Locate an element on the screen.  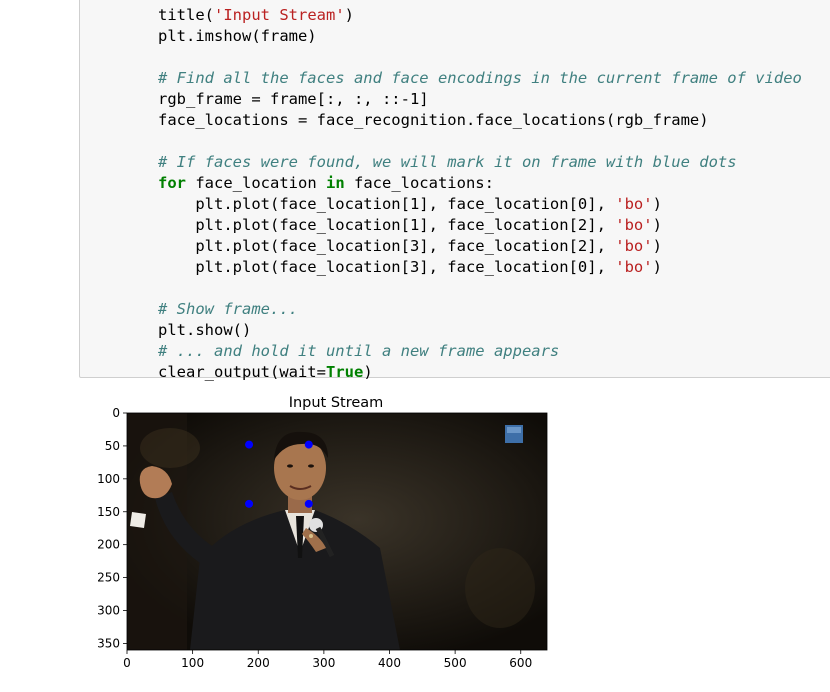
code-text: face_locations: is located at coordinates (419, 183).